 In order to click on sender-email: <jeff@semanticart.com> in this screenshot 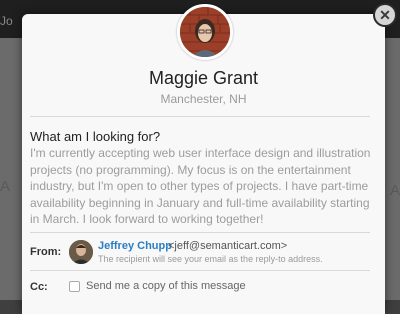, I will do `click(228, 246)`.